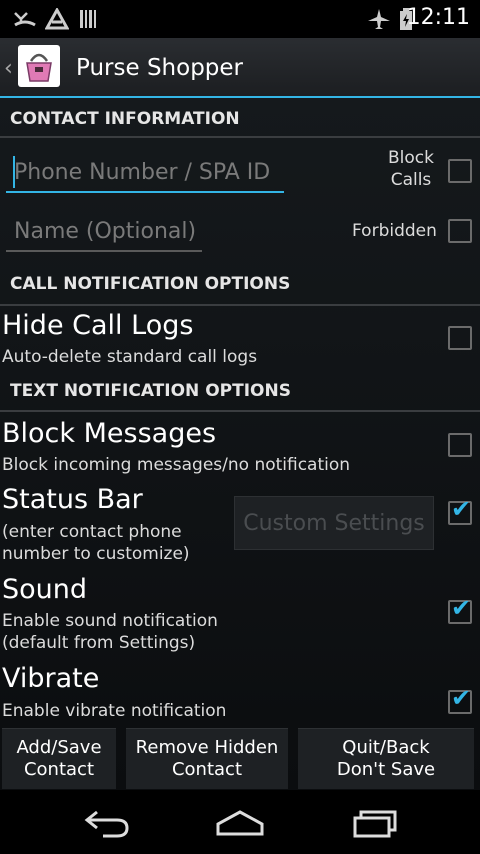 The width and height of the screenshot is (480, 854). I want to click on vibrate-subtitle: Enable vibrate notification, so click(114, 711).